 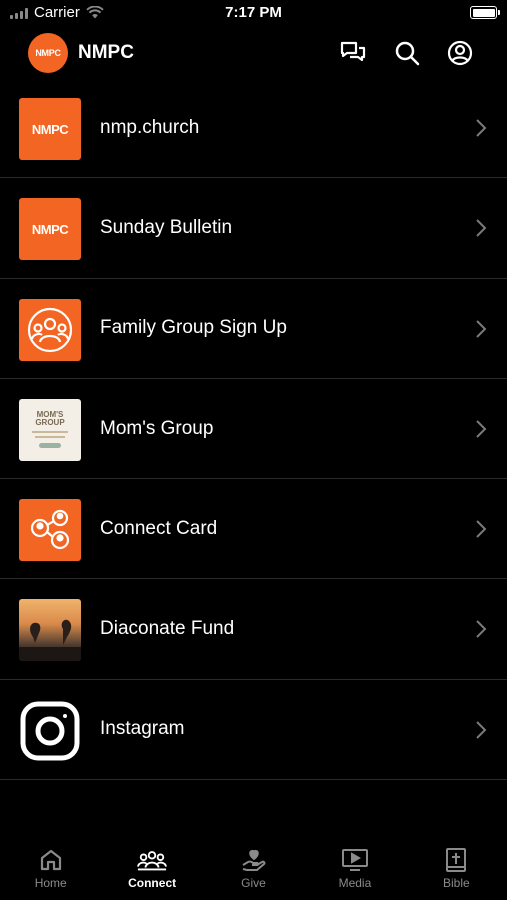 I want to click on list-item-sunday-bulletin: NMPC Sunday Bulletin, so click(x=253, y=228).